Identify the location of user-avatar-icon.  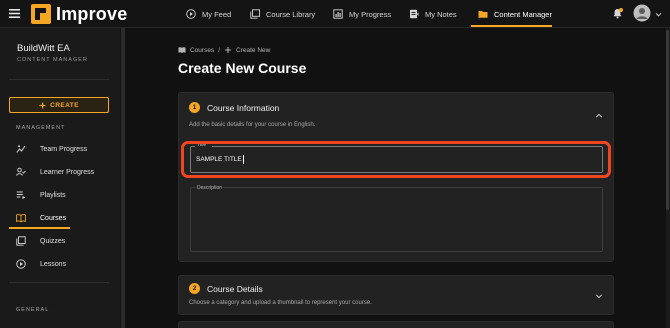
(642, 13).